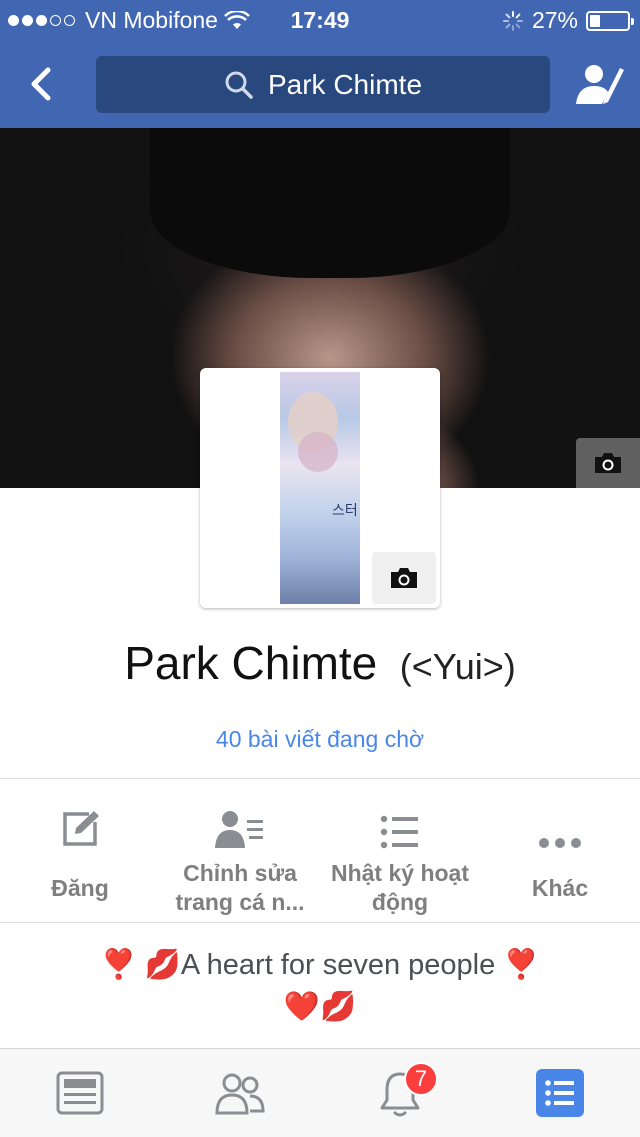 The height and width of the screenshot is (1137, 640). What do you see at coordinates (400, 887) in the screenshot?
I see `action-label: Nhật ký hoạt động` at bounding box center [400, 887].